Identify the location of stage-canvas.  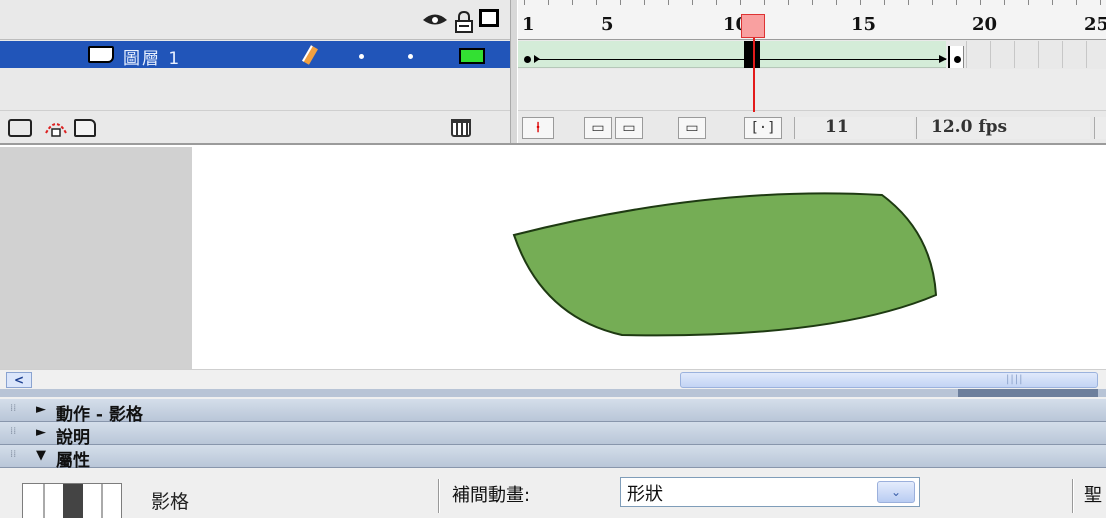
(725, 264).